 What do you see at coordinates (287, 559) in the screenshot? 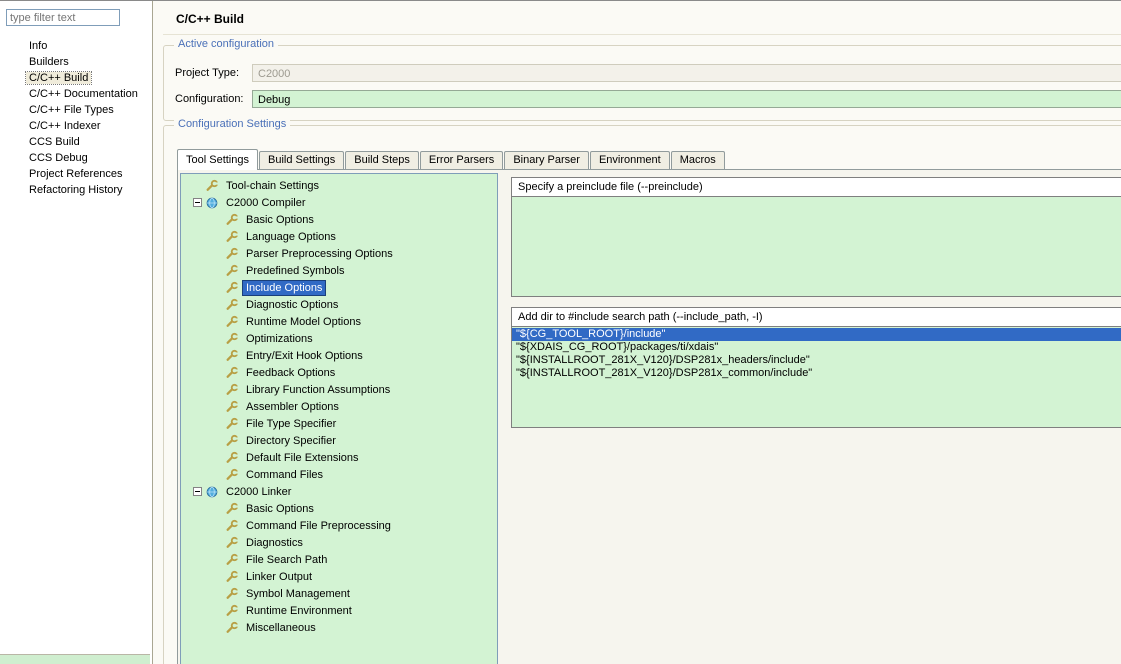
I see `tree-item-label: File Search Path` at bounding box center [287, 559].